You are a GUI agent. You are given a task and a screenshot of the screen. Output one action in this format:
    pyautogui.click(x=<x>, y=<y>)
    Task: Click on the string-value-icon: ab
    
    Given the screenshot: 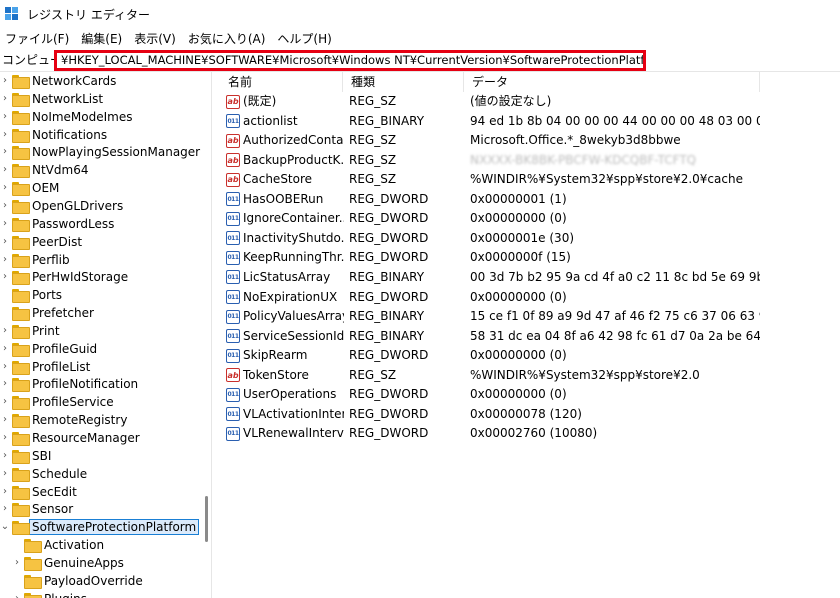 What is the action you would take?
    pyautogui.click(x=233, y=375)
    